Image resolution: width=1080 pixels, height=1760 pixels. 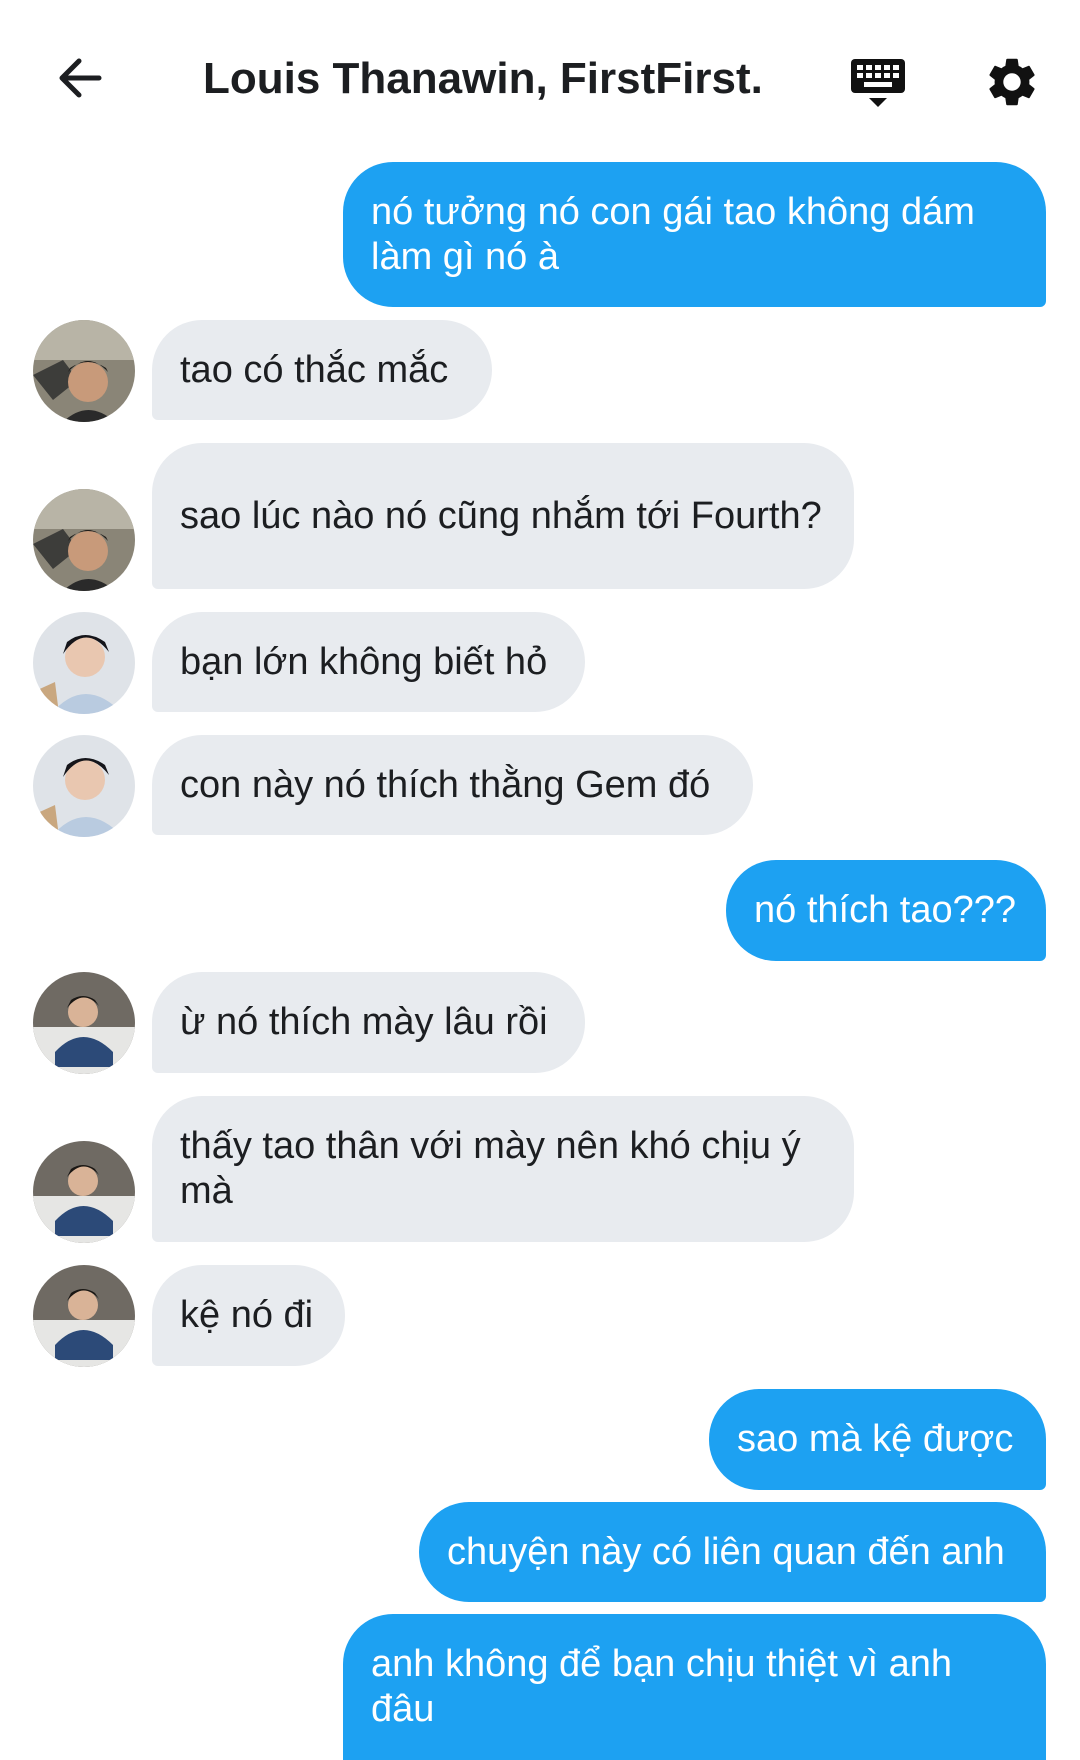 I want to click on back-button, so click(x=80, y=78).